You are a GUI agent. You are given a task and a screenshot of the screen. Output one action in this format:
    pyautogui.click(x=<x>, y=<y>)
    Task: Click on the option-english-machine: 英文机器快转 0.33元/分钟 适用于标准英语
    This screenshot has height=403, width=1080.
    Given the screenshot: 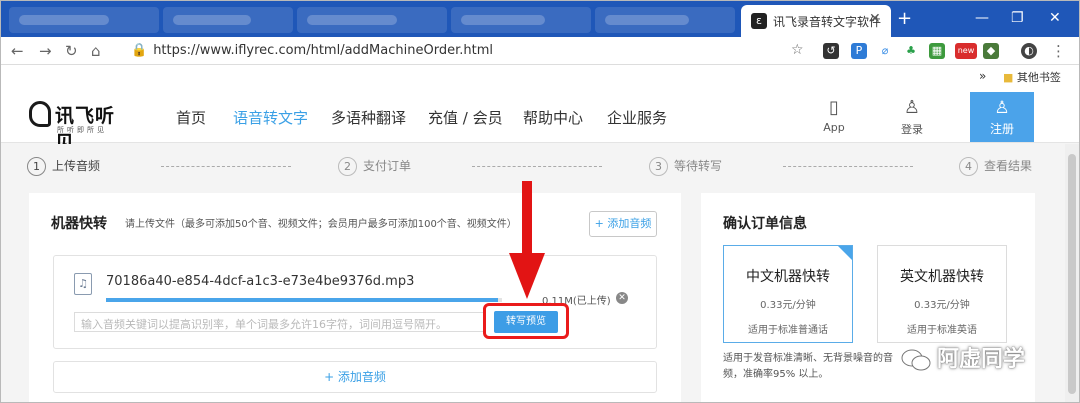 What is the action you would take?
    pyautogui.click(x=942, y=294)
    